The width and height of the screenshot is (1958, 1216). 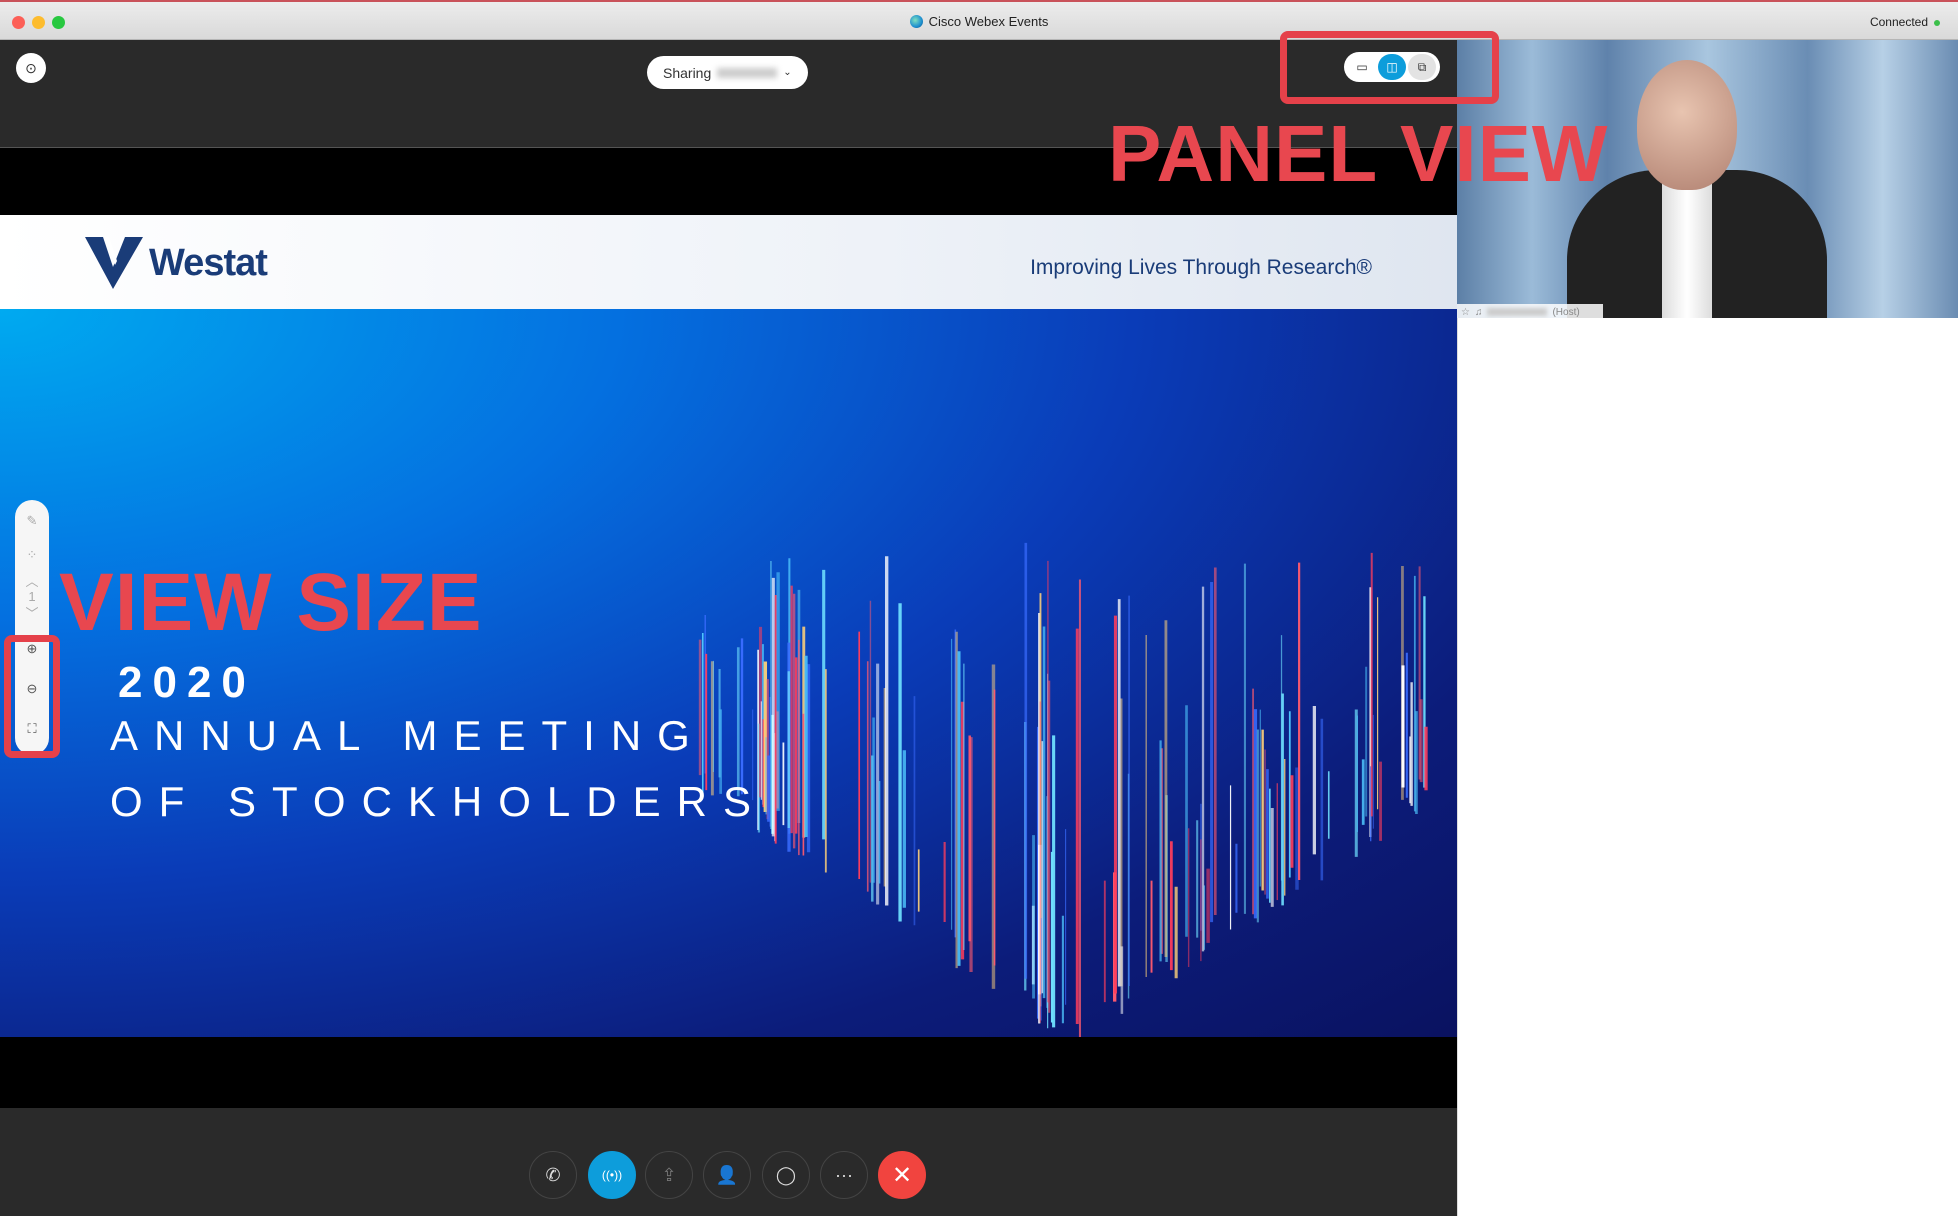 I want to click on slide-year: 2020, so click(x=187, y=682).